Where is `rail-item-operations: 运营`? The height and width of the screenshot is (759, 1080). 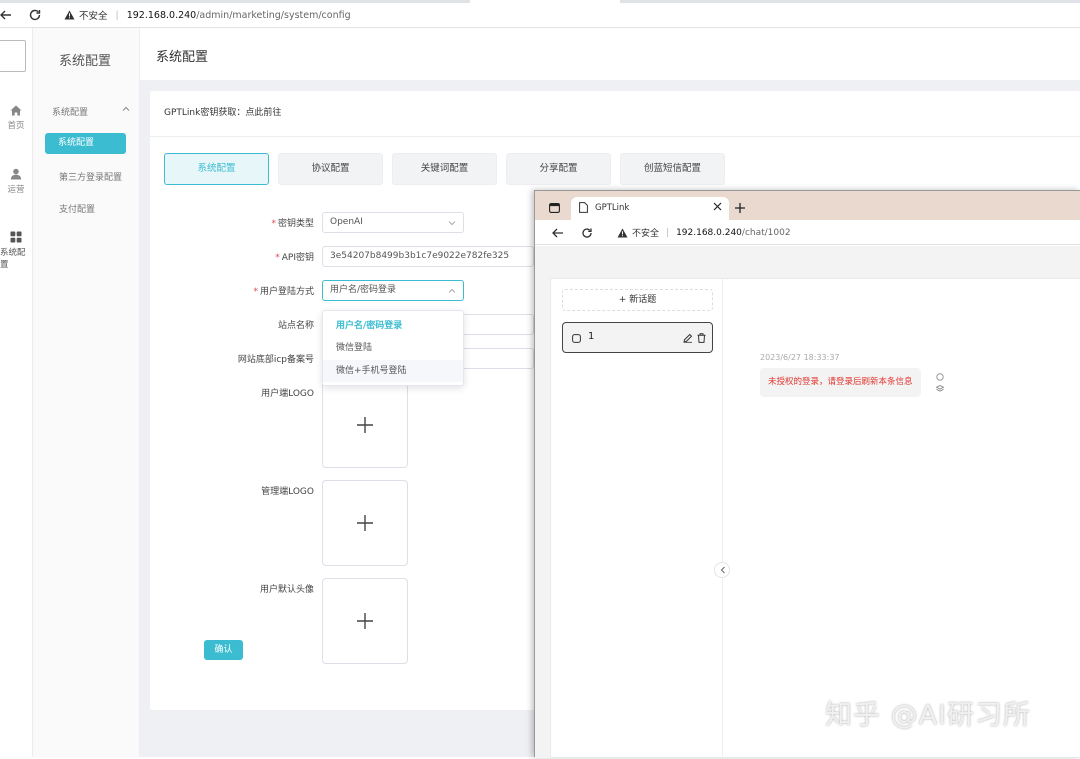 rail-item-operations: 运营 is located at coordinates (16, 181).